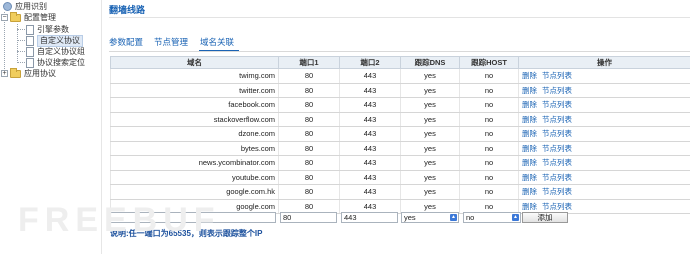 This screenshot has height=254, width=690. I want to click on table-row: facebook.com 80 443 yes no 删除 节点列表, so click(400, 105).